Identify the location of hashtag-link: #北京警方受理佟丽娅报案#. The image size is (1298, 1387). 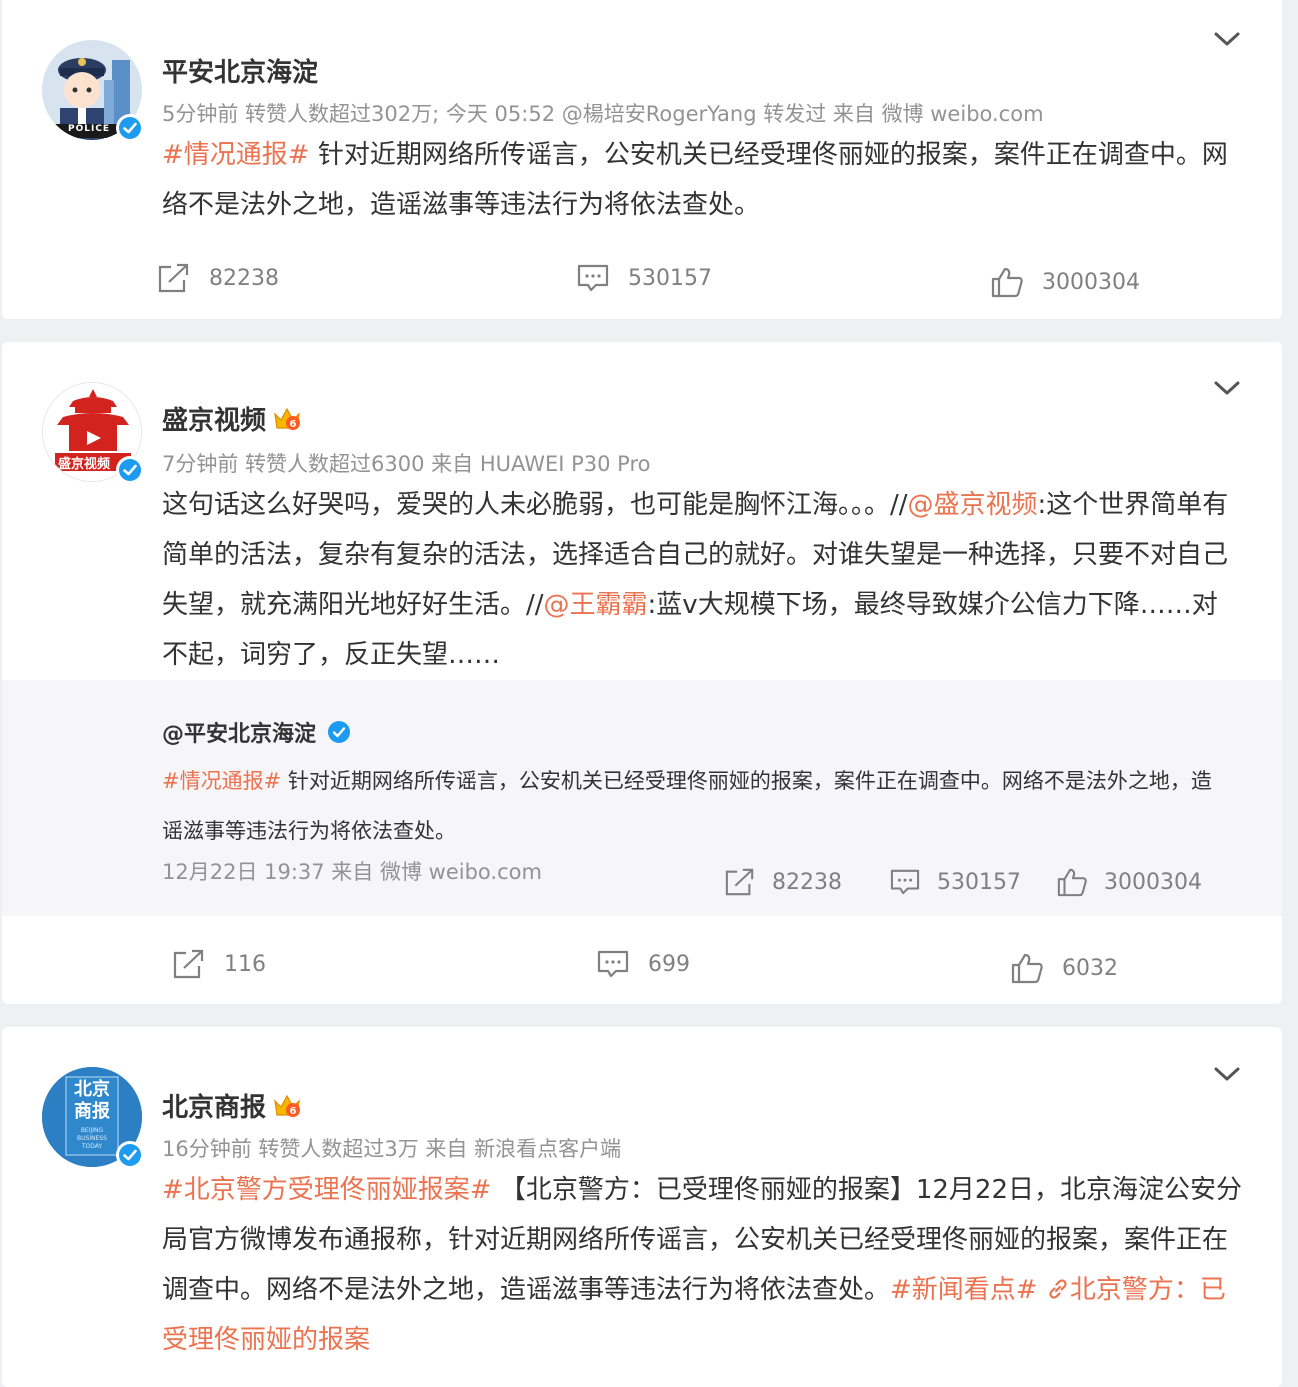
(327, 1190).